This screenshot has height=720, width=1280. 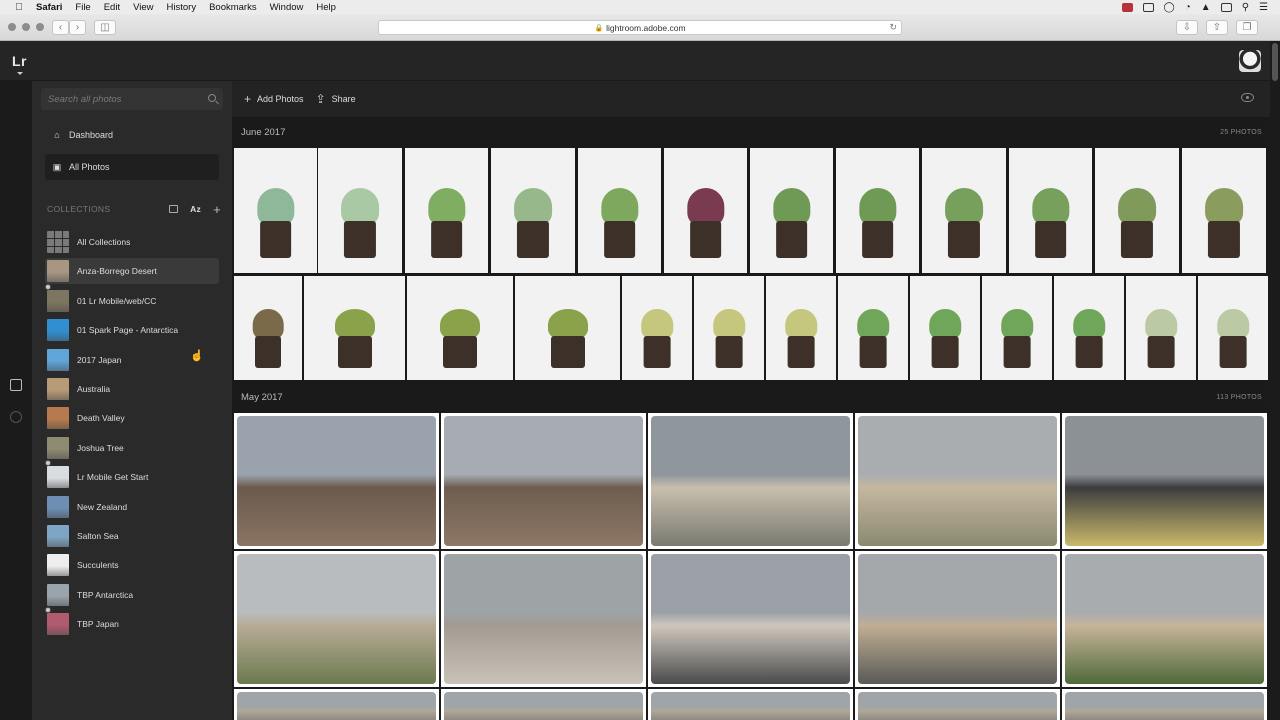 I want to click on menu-view: View, so click(x=143, y=7).